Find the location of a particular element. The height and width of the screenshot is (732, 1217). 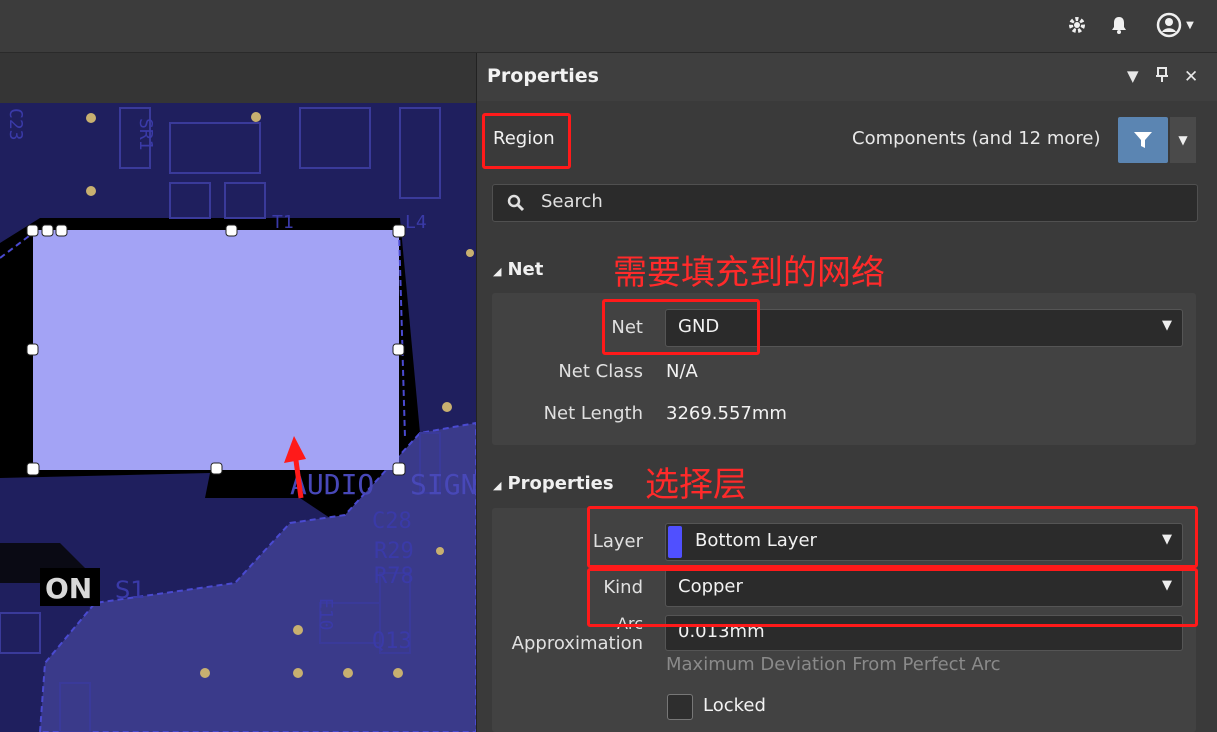

net-section-title: Net is located at coordinates (525, 269).